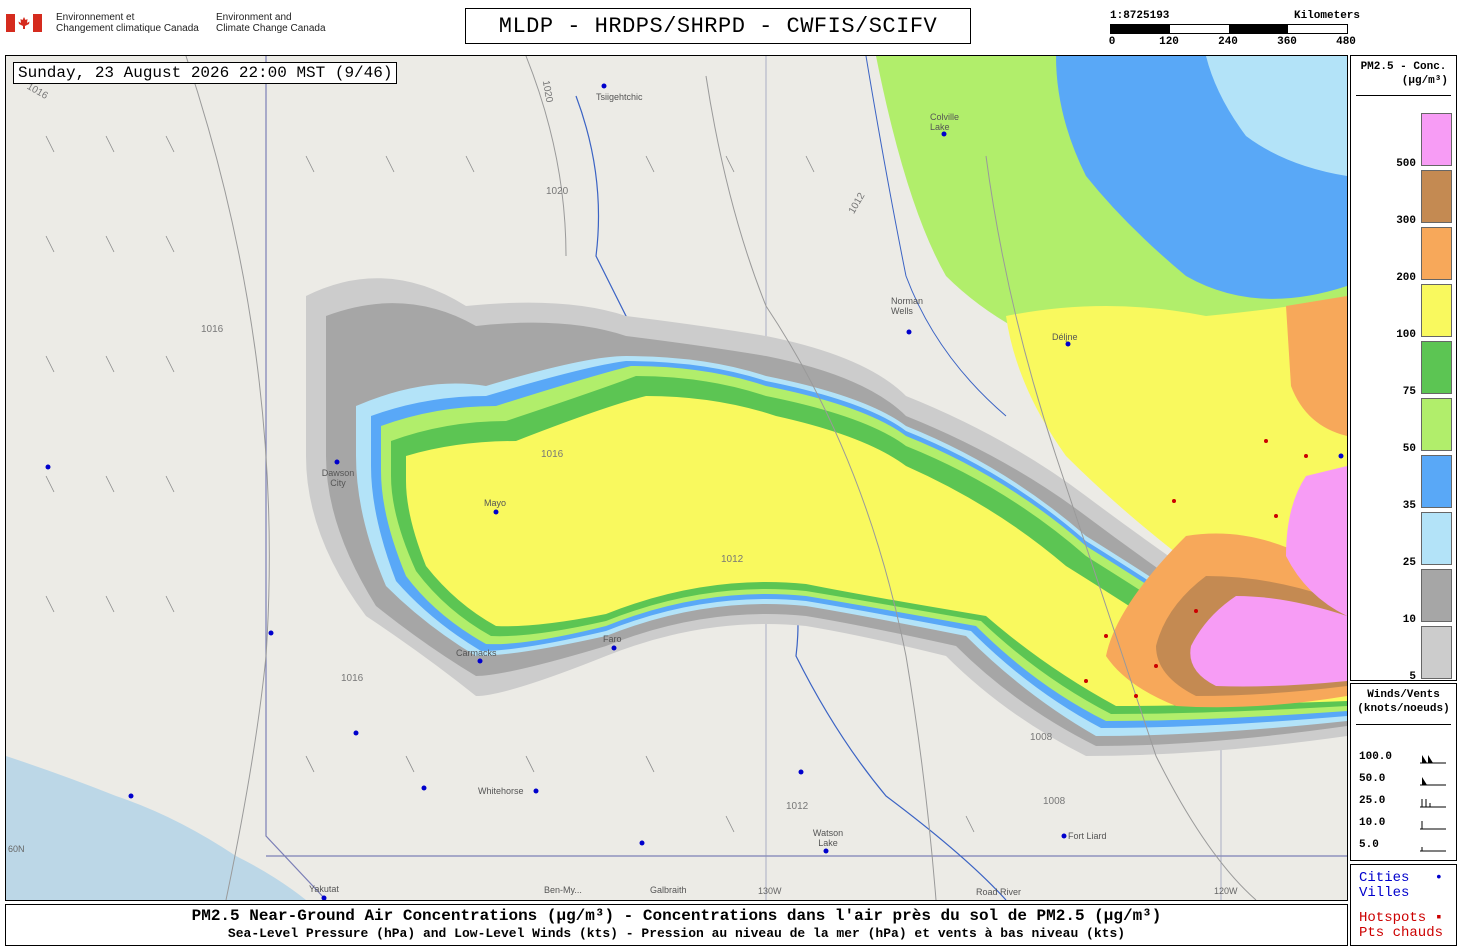 The height and width of the screenshot is (950, 1460). Describe the element at coordinates (1409, 392) in the screenshot. I see `legend-swatch-label: 75` at that location.